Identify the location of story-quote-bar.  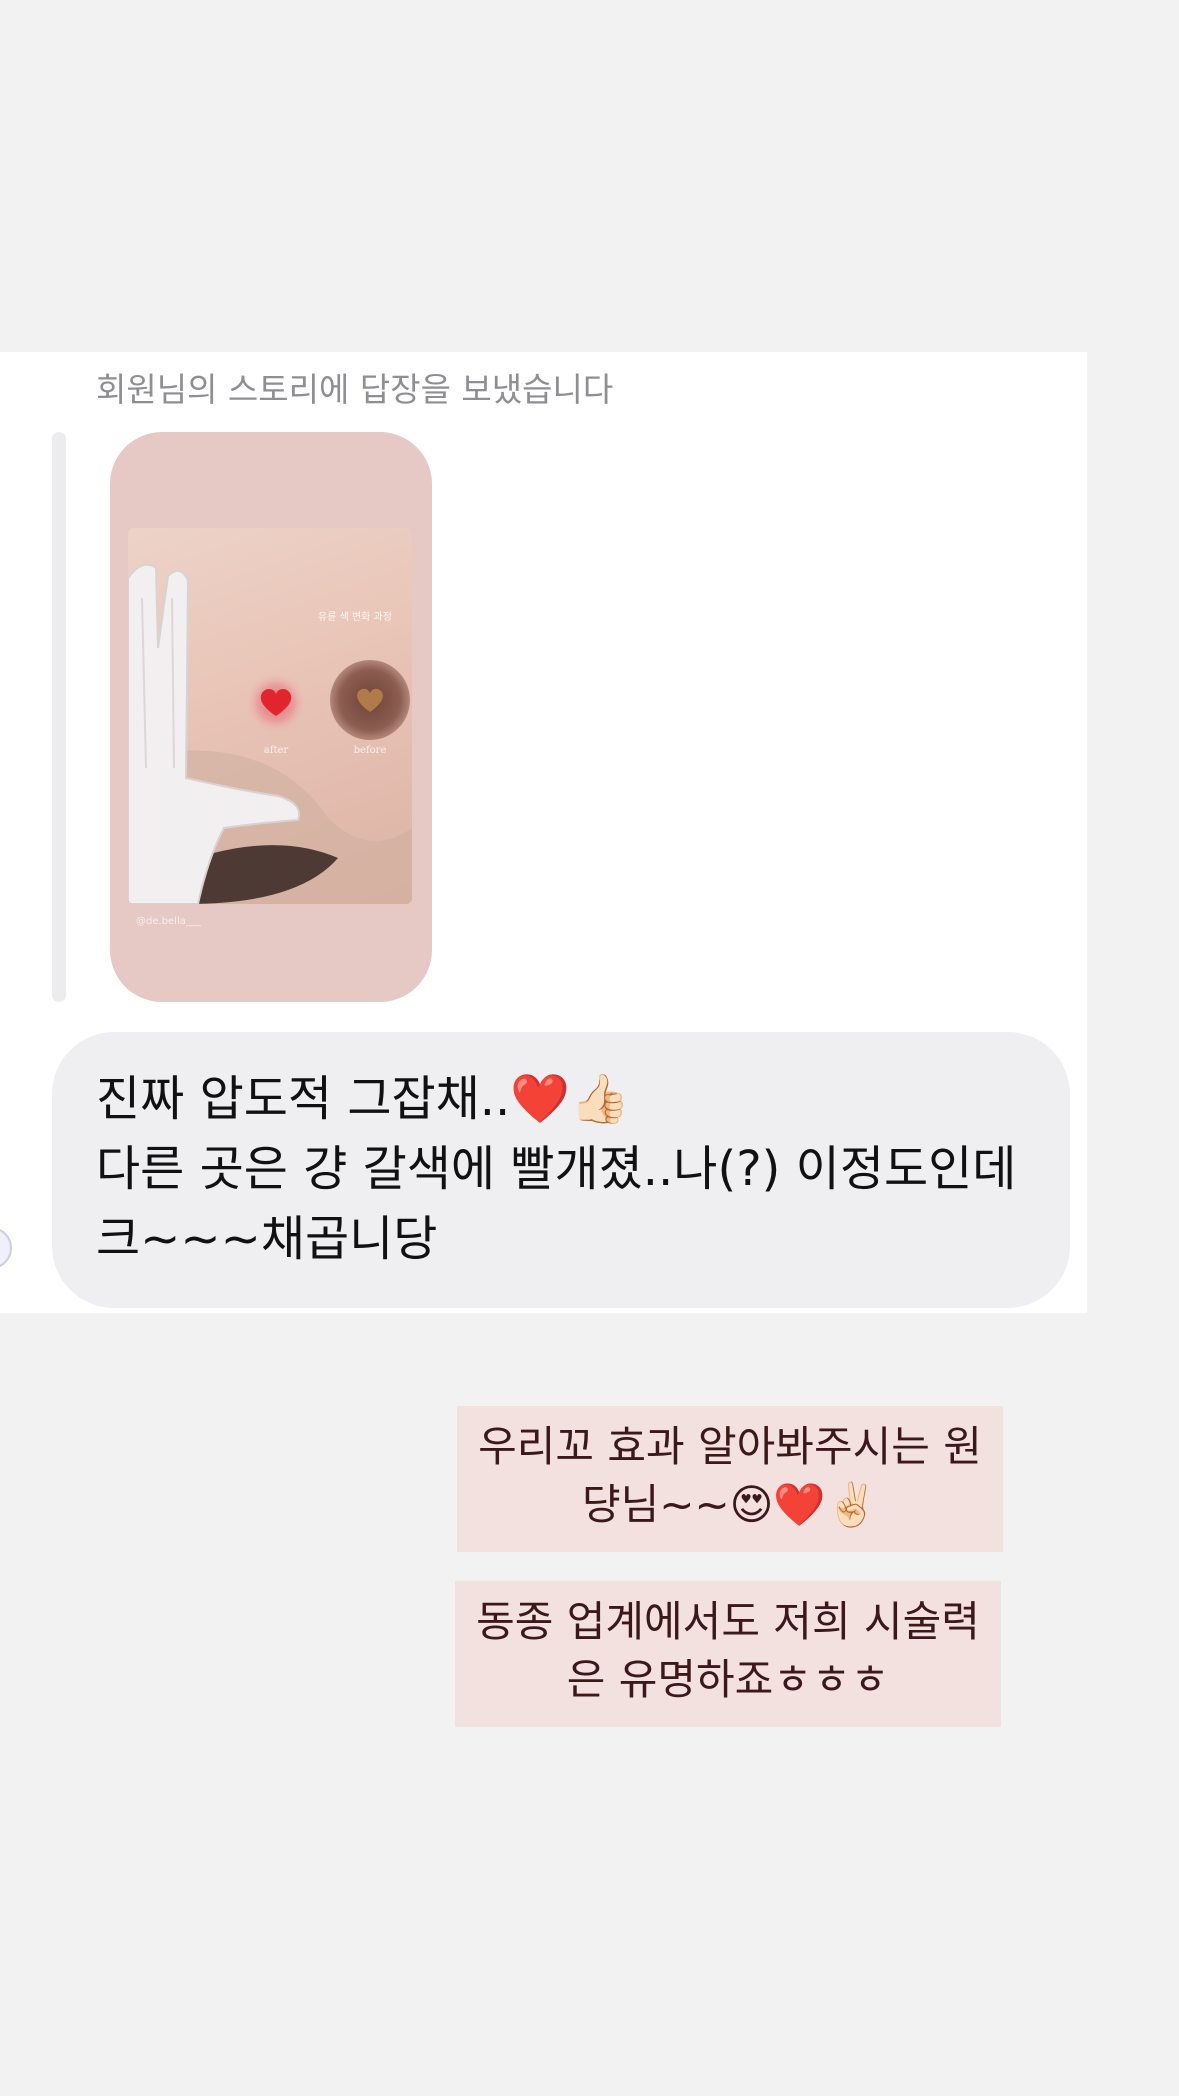
(59, 717).